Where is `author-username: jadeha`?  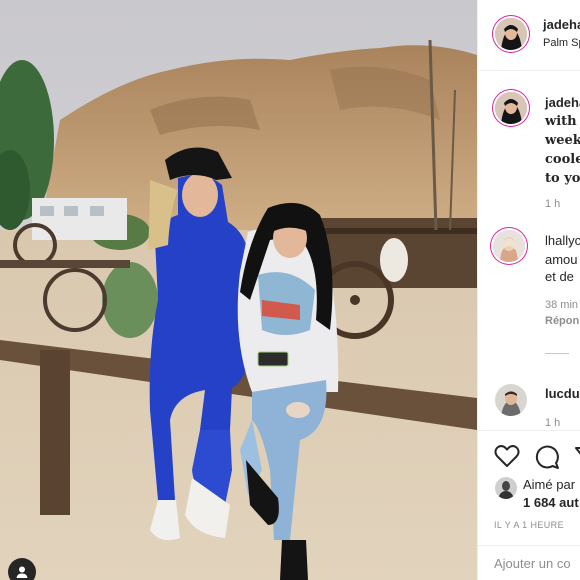 author-username: jadeha is located at coordinates (561, 24).